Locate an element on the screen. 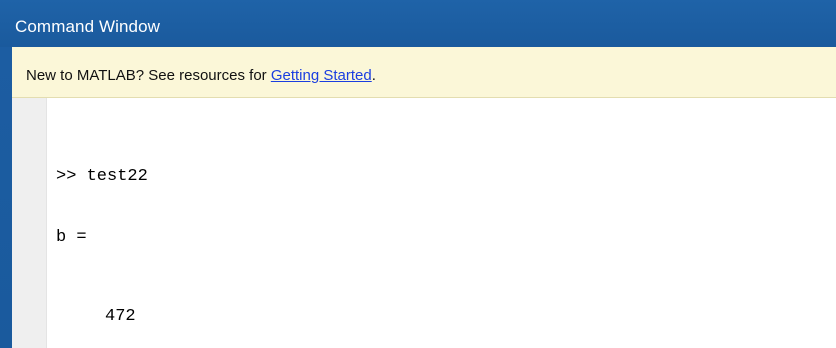 The height and width of the screenshot is (348, 836). title-bar: Command Window is located at coordinates (418, 23).